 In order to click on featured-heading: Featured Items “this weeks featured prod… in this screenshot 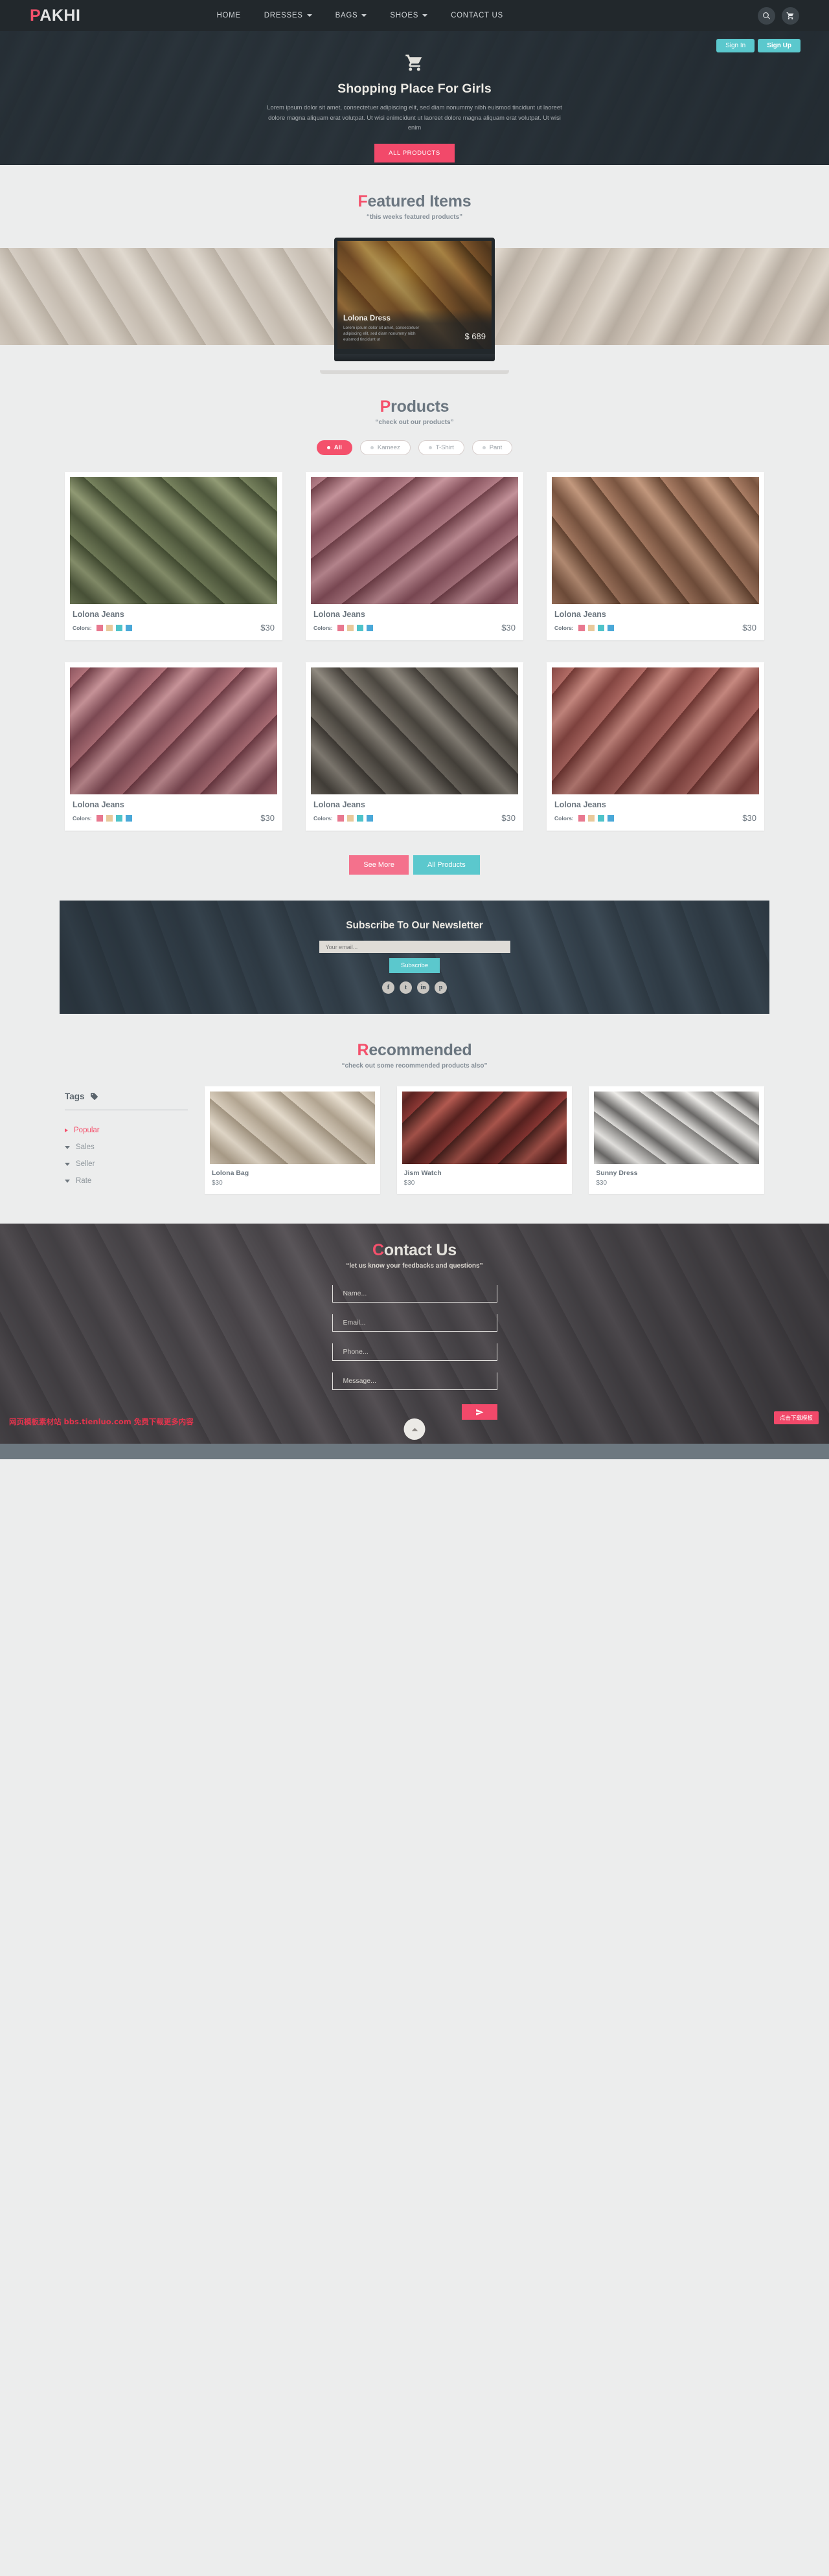, I will do `click(414, 206)`.